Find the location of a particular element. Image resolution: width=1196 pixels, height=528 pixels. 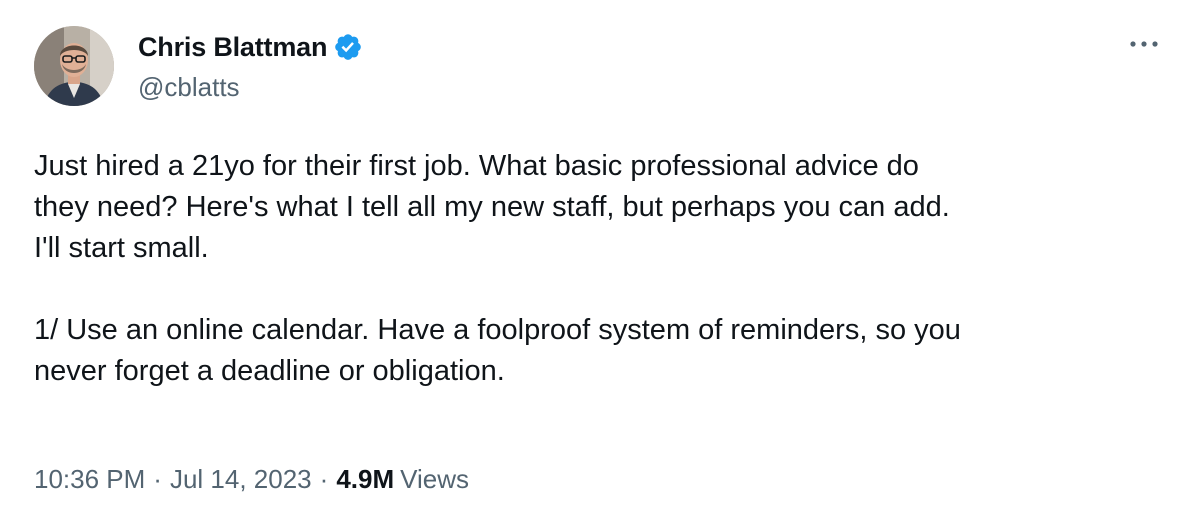

views-count: 4.9M is located at coordinates (365, 479).